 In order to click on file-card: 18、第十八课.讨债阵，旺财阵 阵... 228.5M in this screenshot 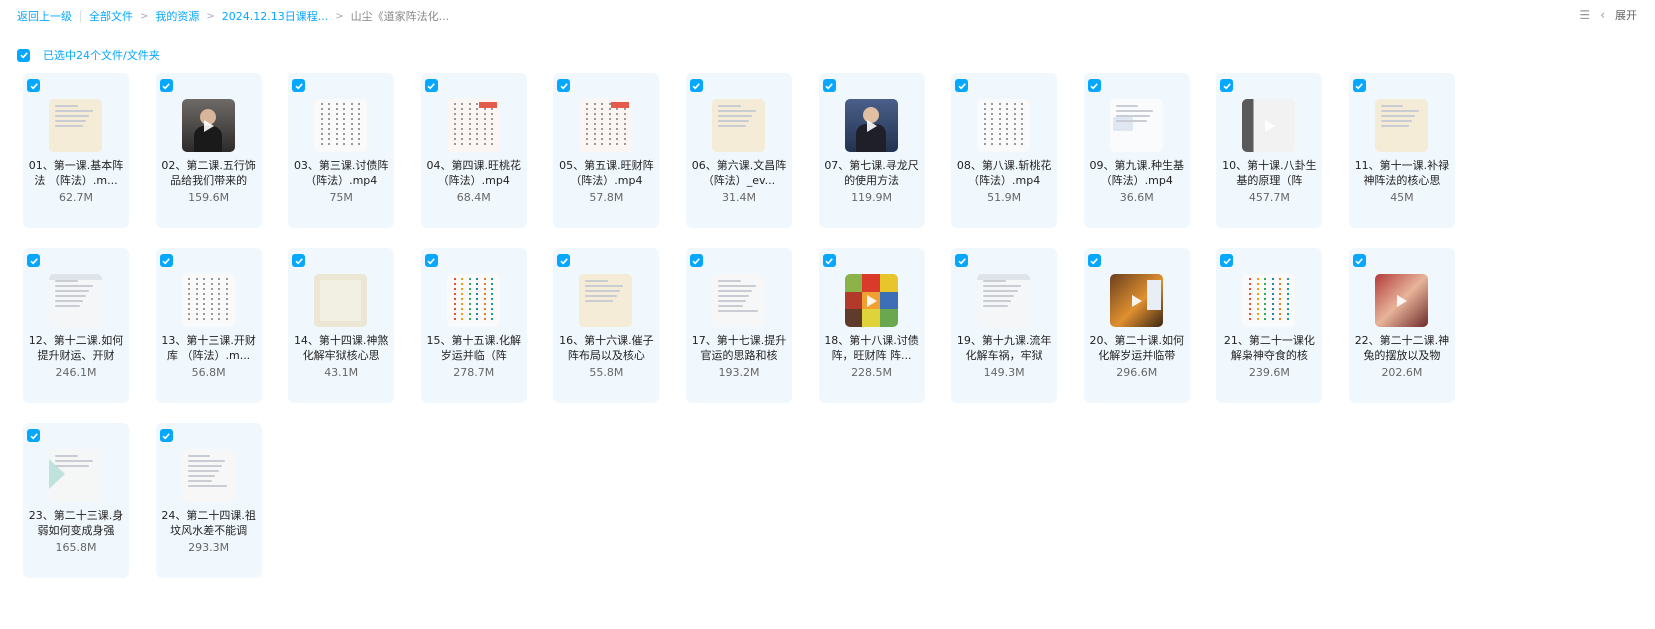, I will do `click(871, 325)`.